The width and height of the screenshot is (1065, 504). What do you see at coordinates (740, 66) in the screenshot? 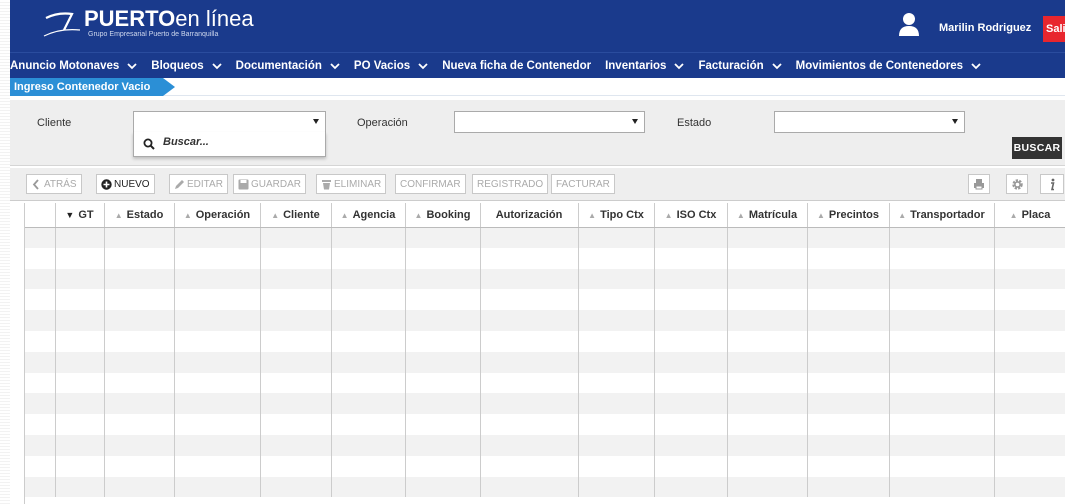
I see `nav-item-facturacion: Facturación` at bounding box center [740, 66].